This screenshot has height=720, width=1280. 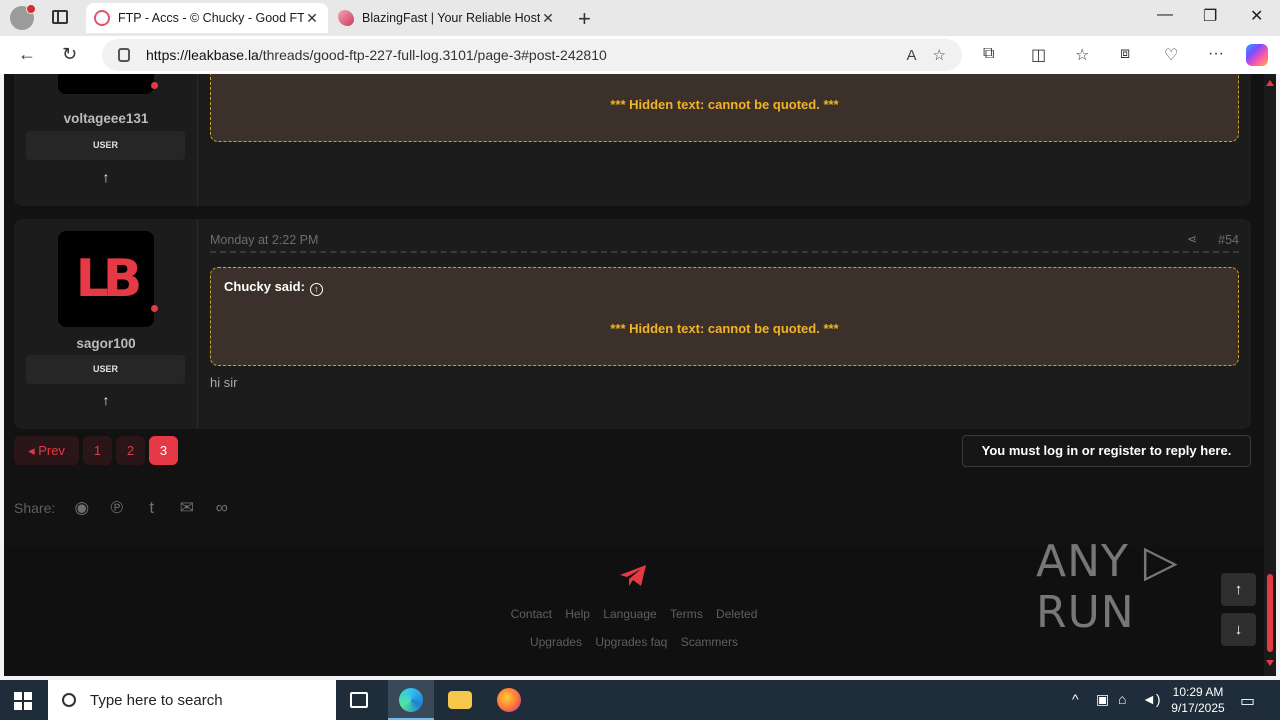 What do you see at coordinates (451, 18) in the screenshot?
I see `tab-title: BlazingFast | Your Reliable Hosting` at bounding box center [451, 18].